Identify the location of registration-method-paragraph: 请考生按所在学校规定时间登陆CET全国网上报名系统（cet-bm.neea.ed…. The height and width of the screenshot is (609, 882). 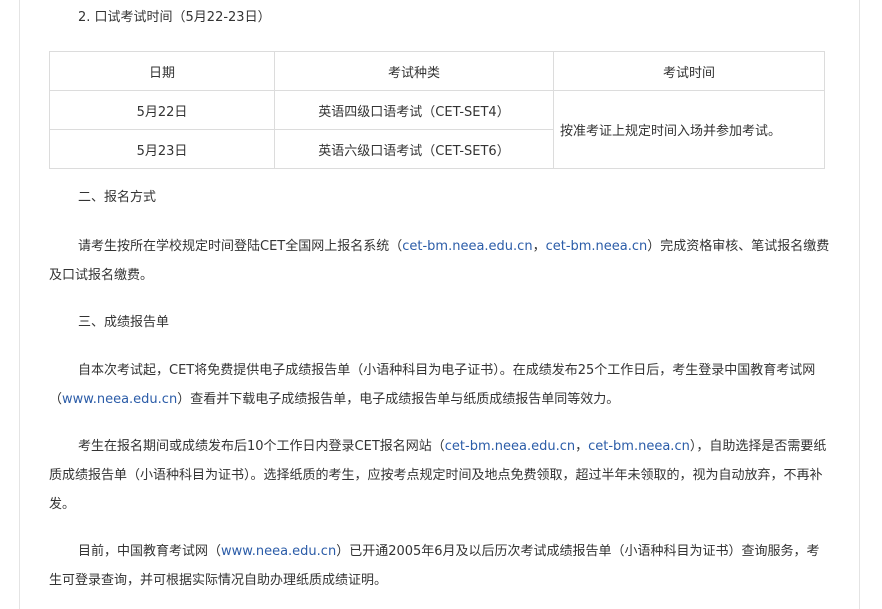
(440, 261).